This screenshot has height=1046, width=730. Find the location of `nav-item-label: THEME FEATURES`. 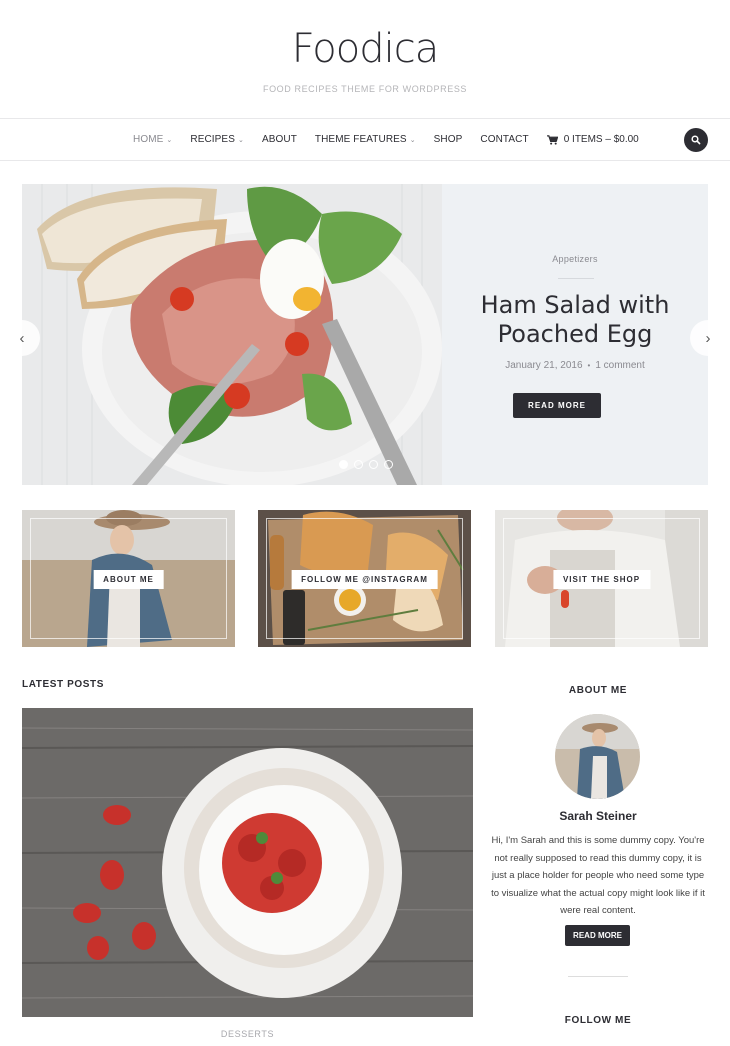

nav-item-label: THEME FEATURES is located at coordinates (360, 139).